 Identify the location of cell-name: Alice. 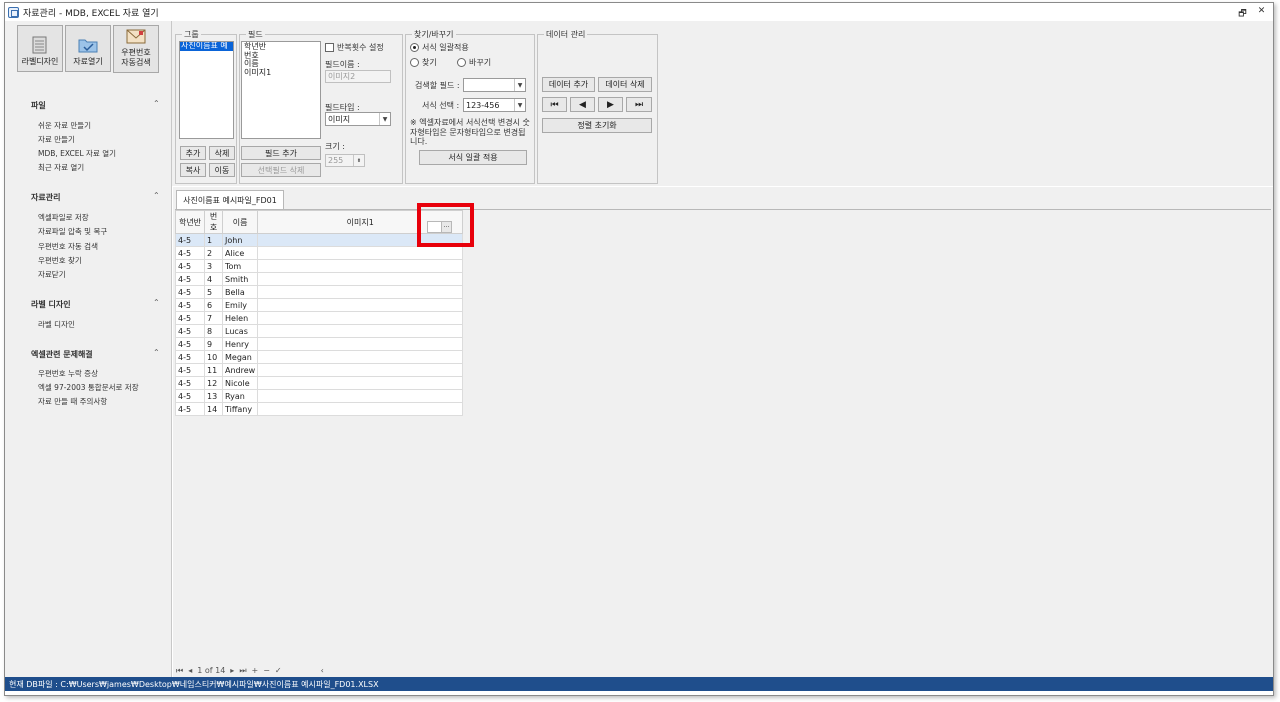
(240, 253).